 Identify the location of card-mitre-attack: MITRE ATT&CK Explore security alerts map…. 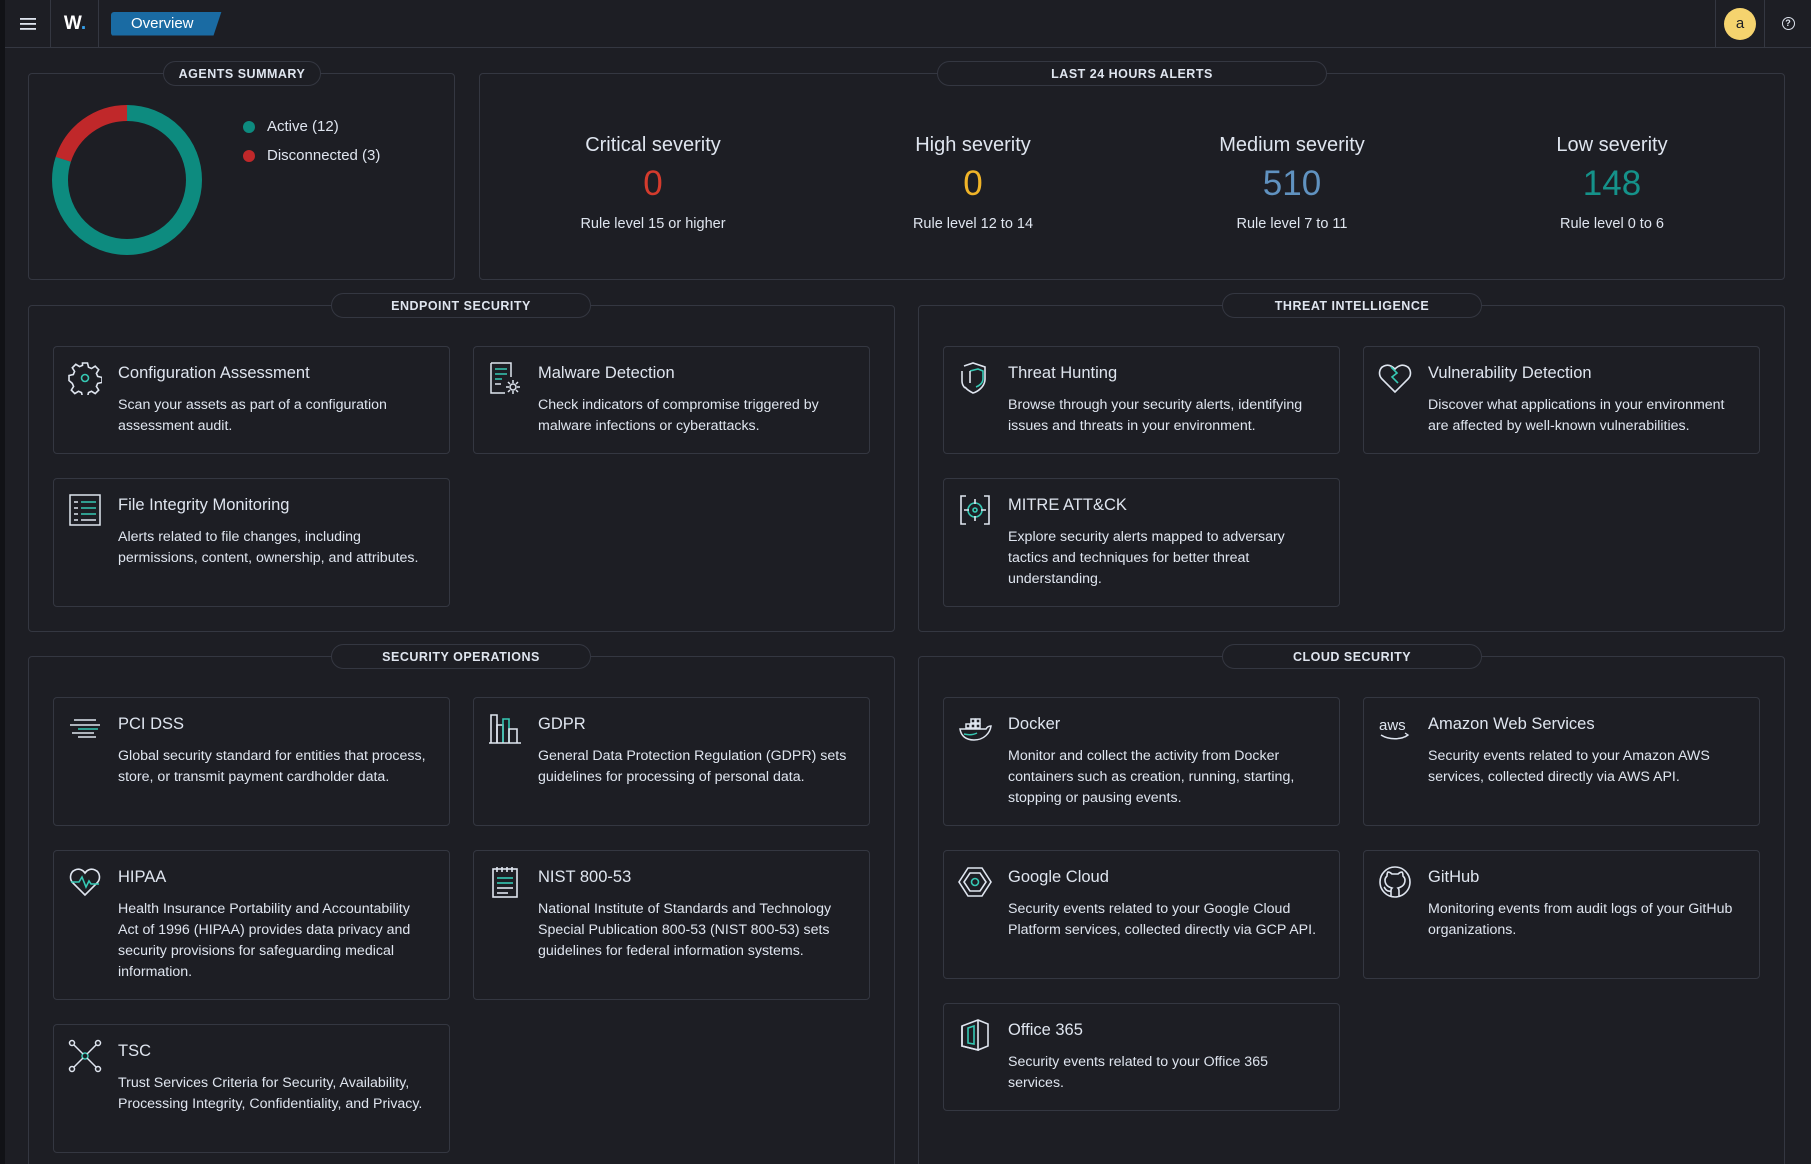
(1141, 542).